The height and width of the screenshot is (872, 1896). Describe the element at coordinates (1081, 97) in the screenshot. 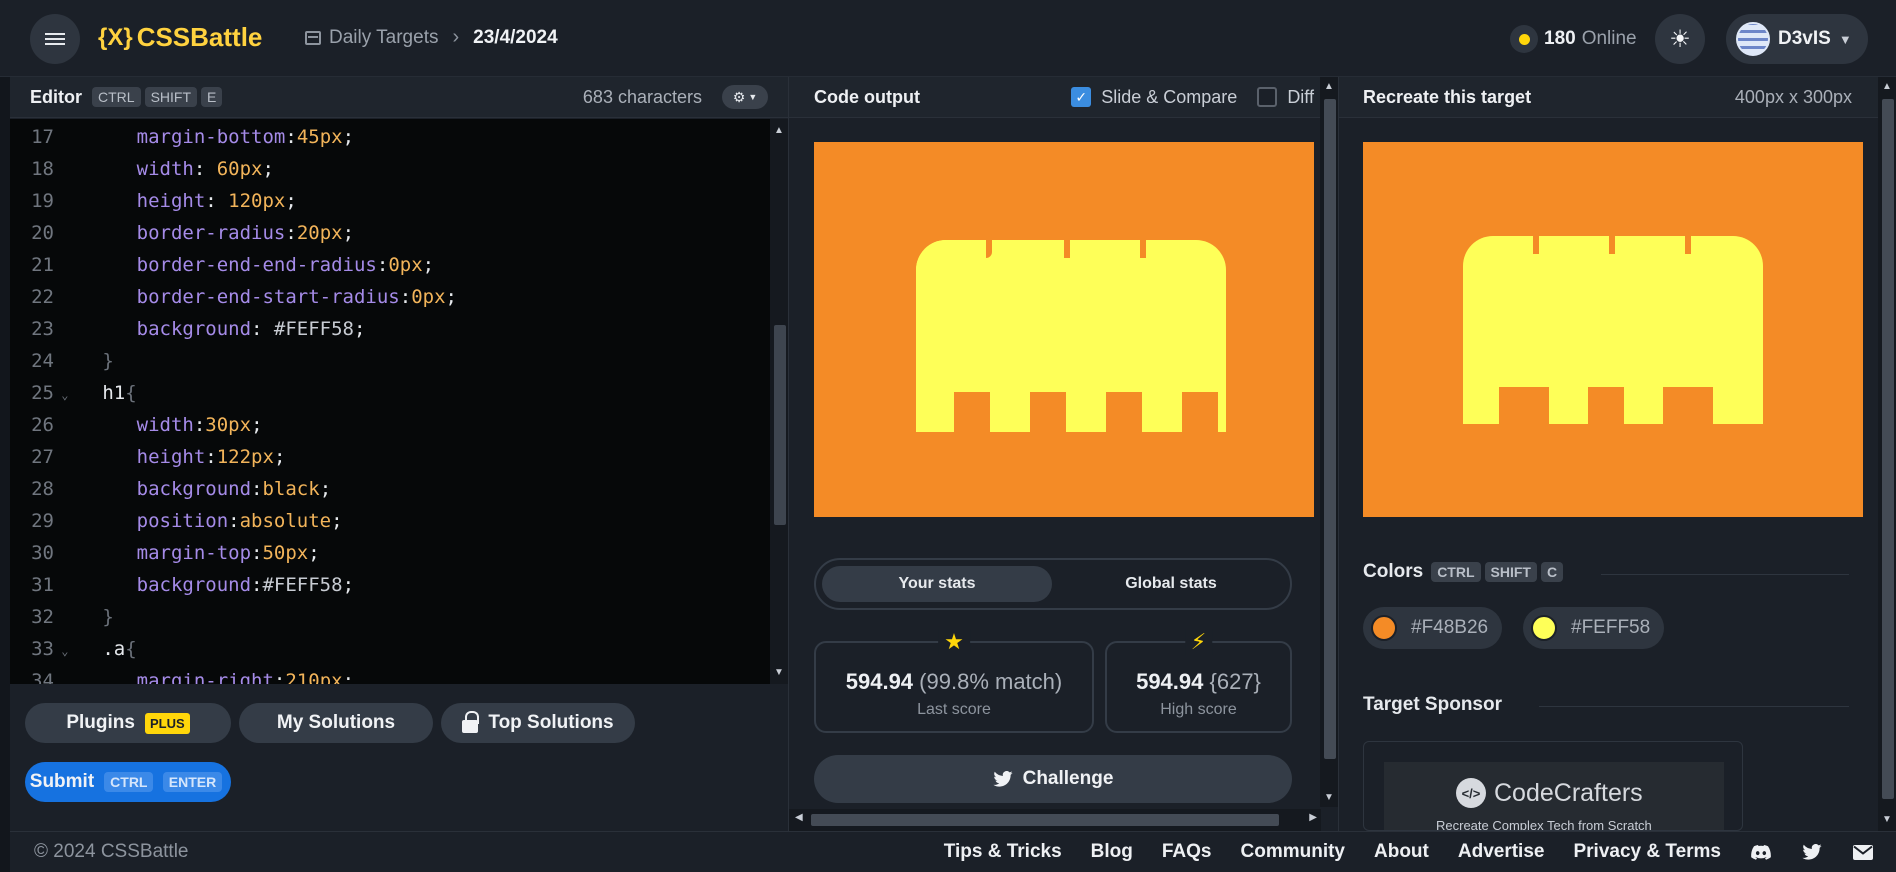

I see `slide-compare-checkbox: ✓` at that location.